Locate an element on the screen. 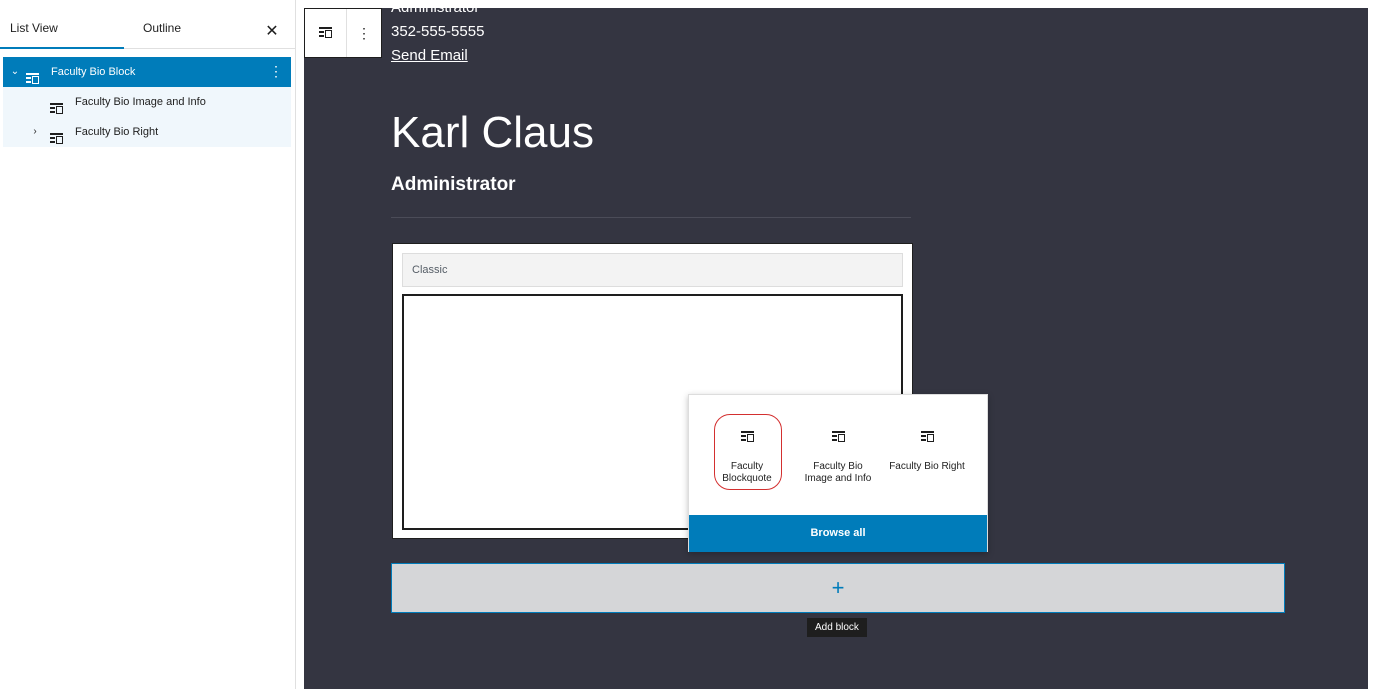 Image resolution: width=1374 pixels, height=689 pixels. browse-all-button: Browse all is located at coordinates (838, 533).